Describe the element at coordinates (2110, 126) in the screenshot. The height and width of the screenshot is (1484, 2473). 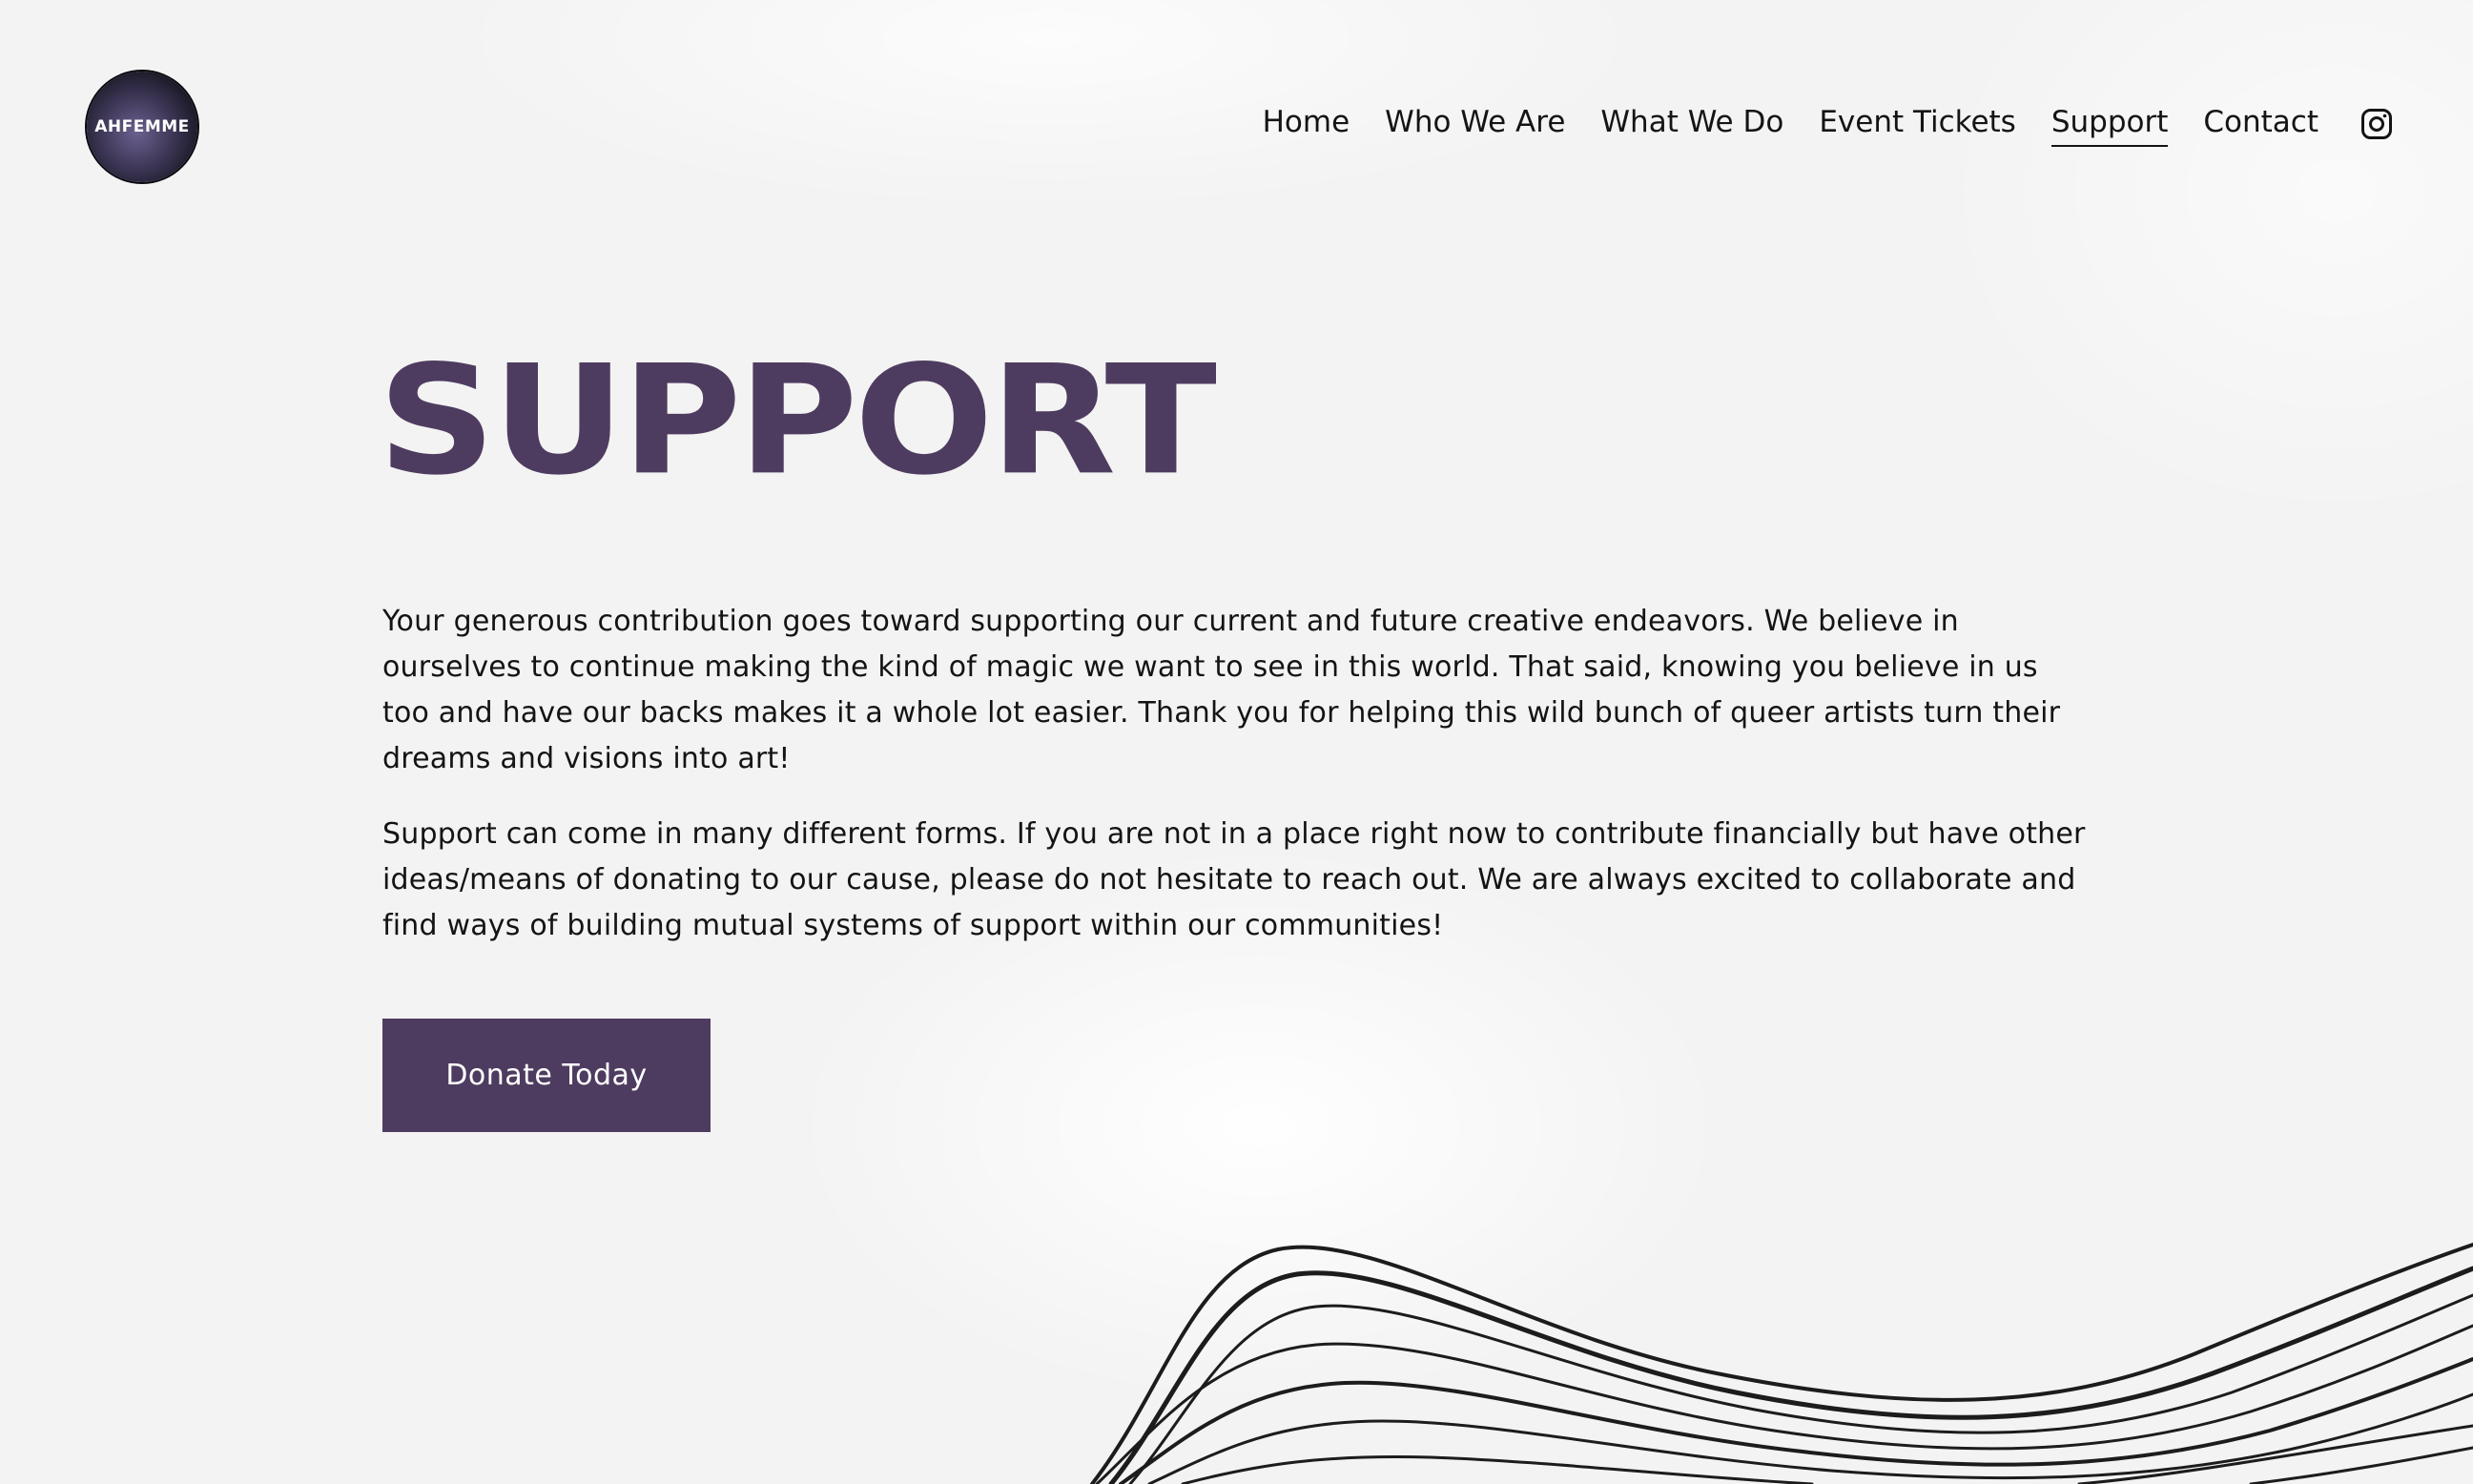
I see `nav-item-support: Support` at that location.